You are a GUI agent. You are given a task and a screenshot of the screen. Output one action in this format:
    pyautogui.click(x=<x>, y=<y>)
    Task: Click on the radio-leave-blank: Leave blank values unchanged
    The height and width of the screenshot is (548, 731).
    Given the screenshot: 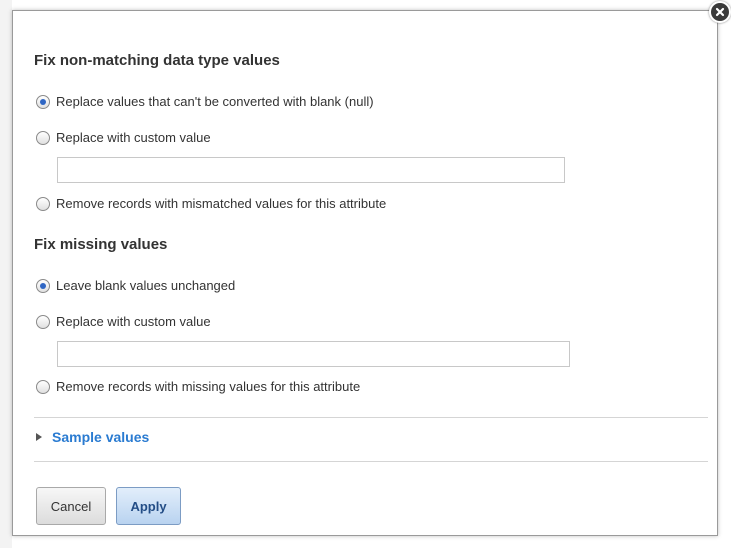 What is the action you would take?
    pyautogui.click(x=135, y=285)
    